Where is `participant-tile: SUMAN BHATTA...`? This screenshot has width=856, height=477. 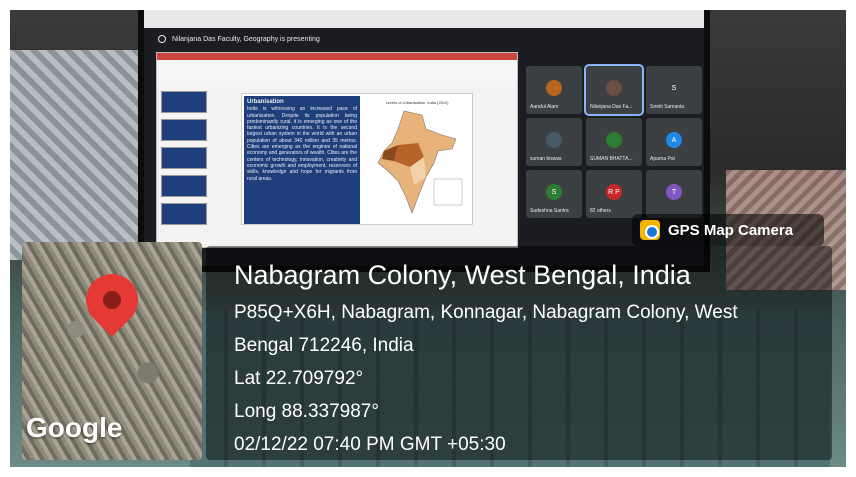 participant-tile: SUMAN BHATTA... is located at coordinates (614, 142).